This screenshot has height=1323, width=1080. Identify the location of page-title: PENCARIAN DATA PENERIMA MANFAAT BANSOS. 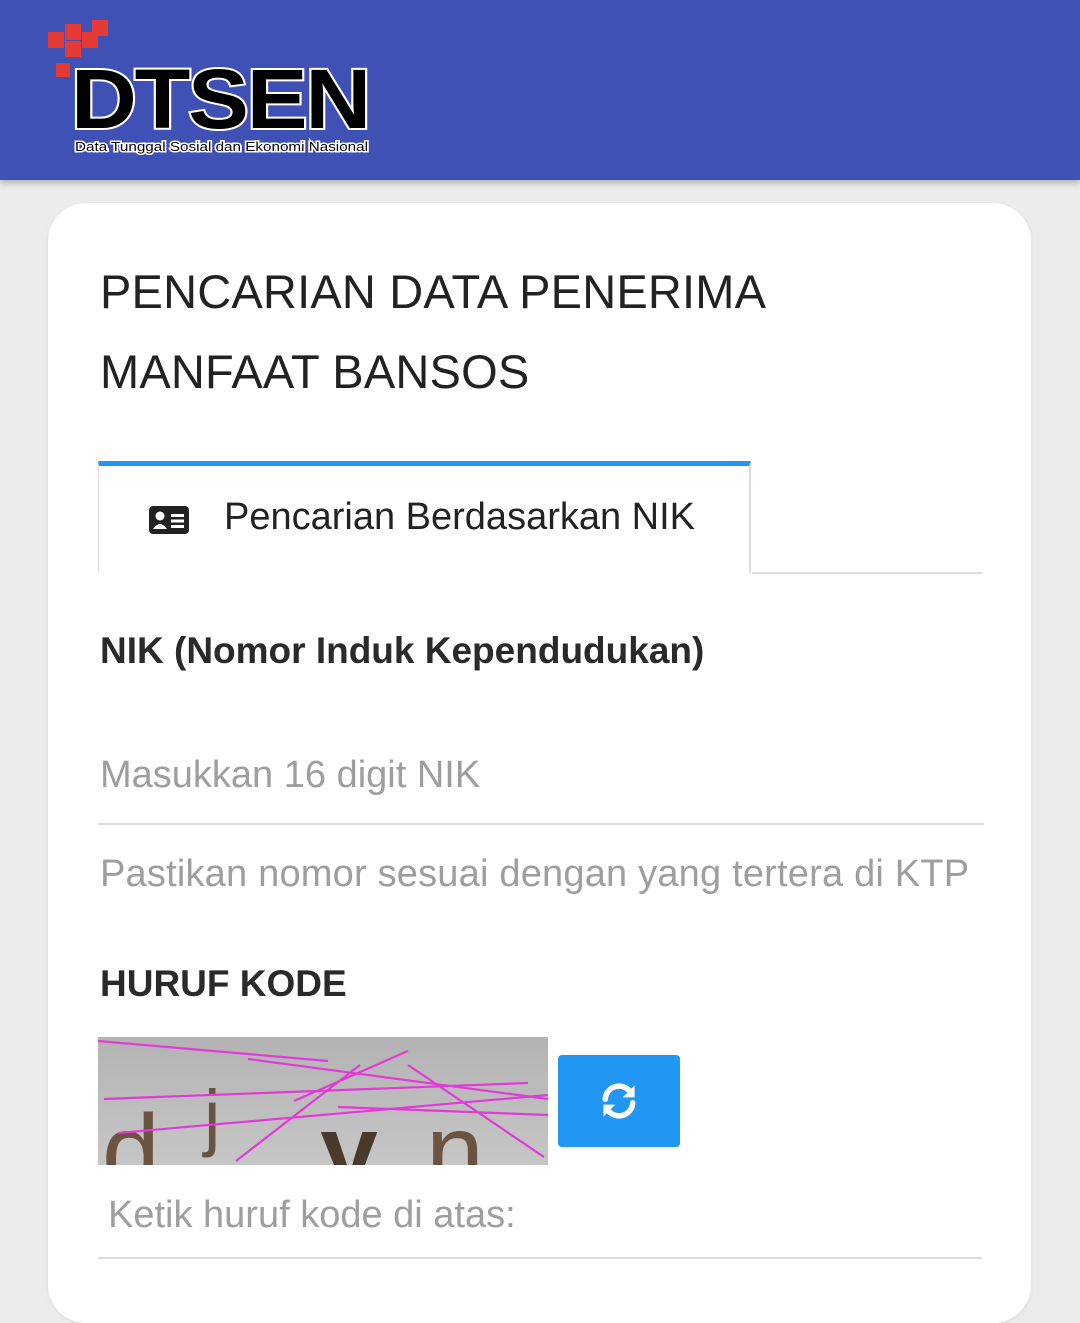
(480, 332).